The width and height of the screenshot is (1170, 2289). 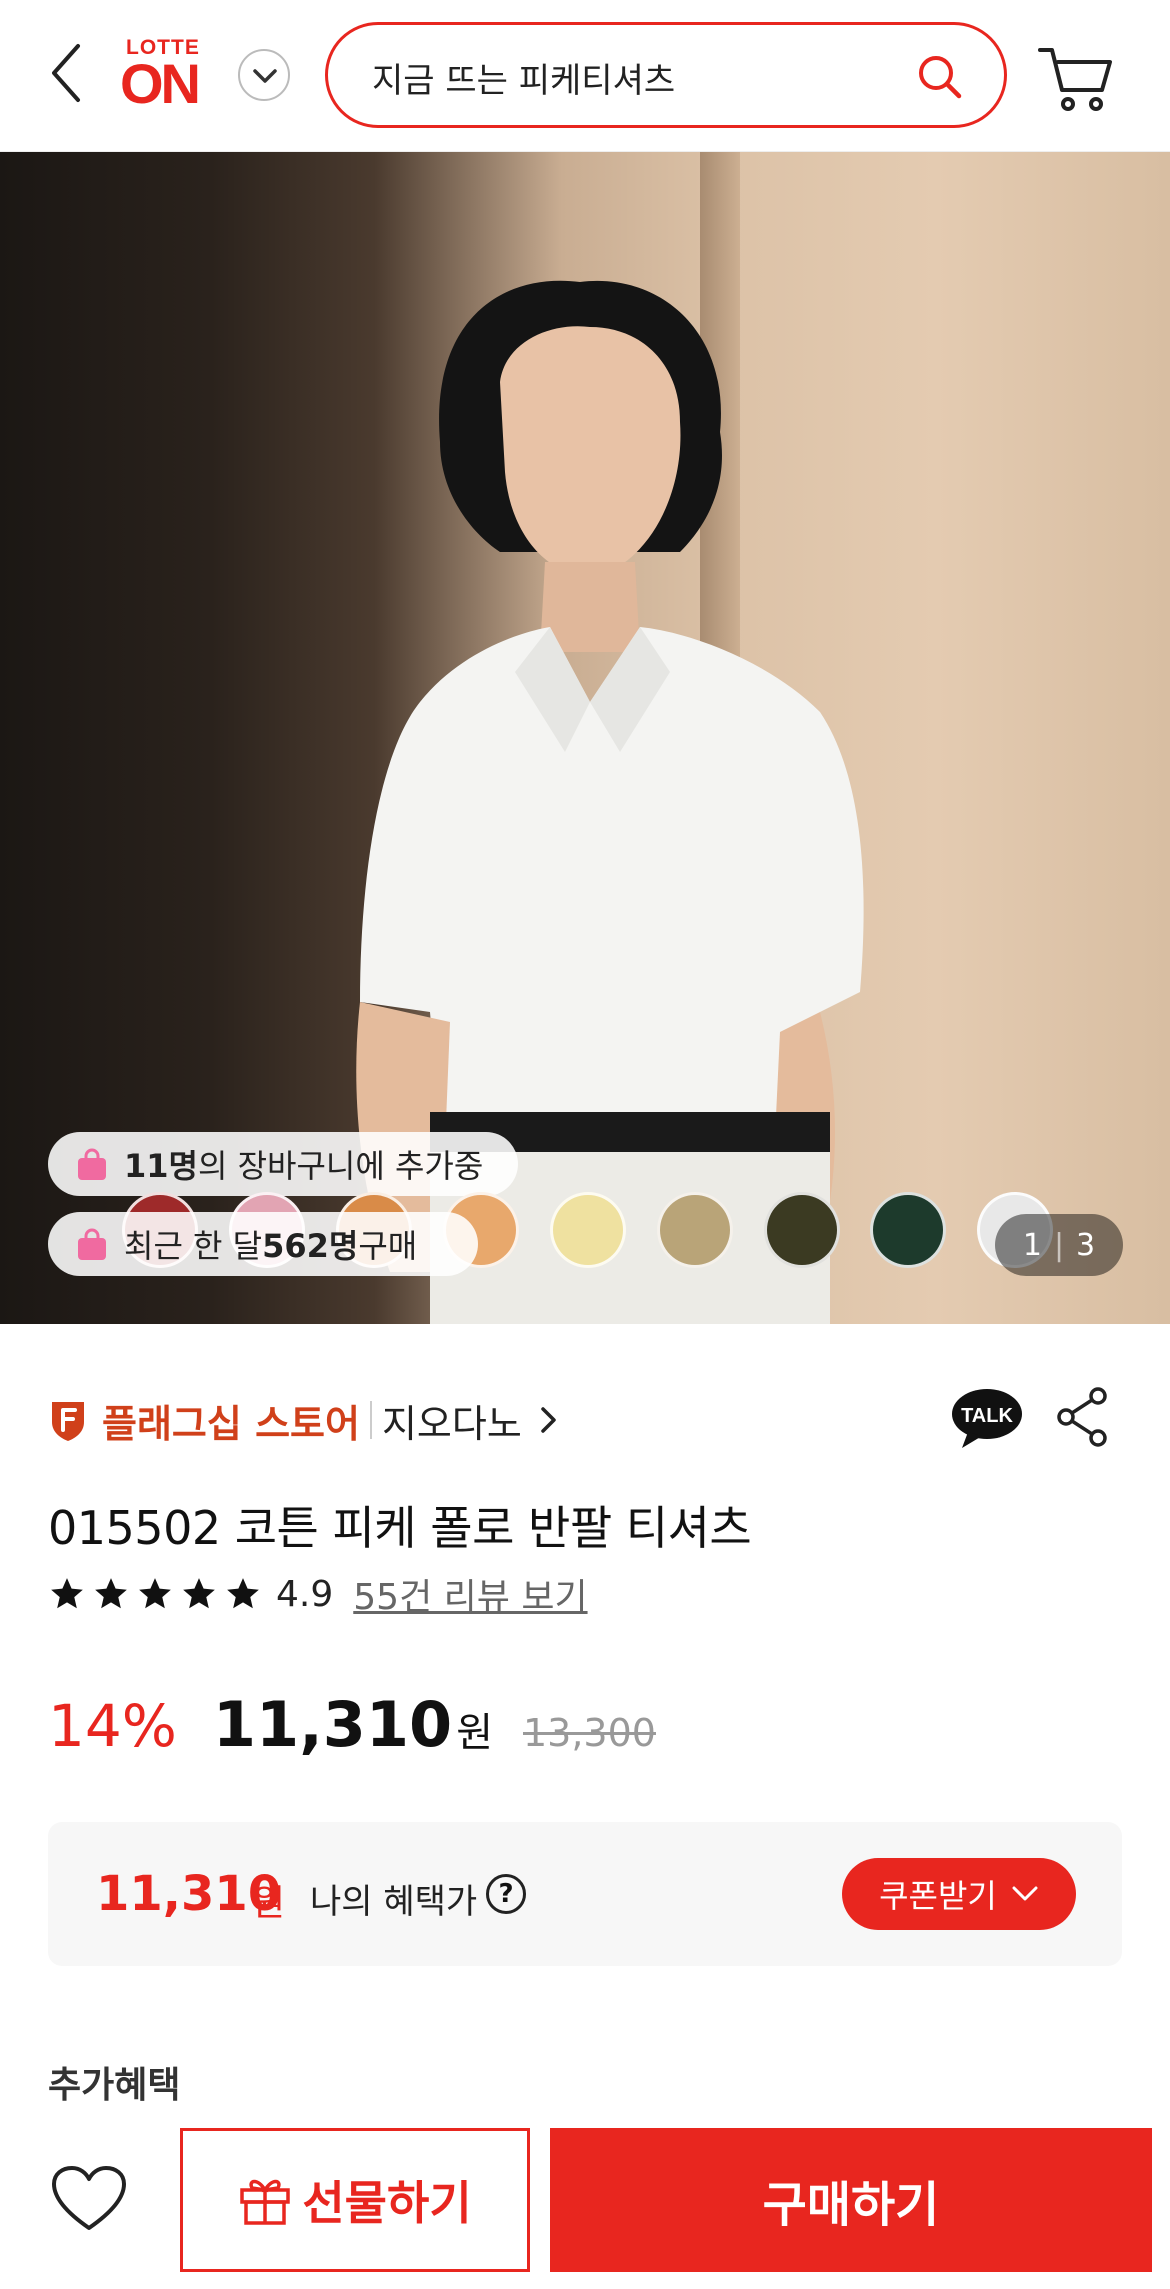 What do you see at coordinates (114, 2085) in the screenshot?
I see `extra-benefits-heading: 추가혜택` at bounding box center [114, 2085].